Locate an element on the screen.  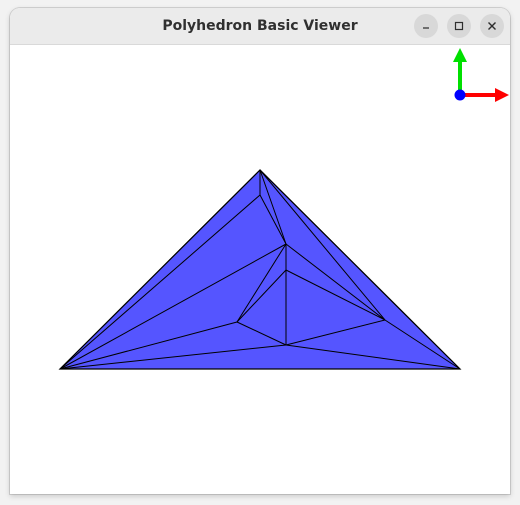
minimize-button is located at coordinates (426, 26).